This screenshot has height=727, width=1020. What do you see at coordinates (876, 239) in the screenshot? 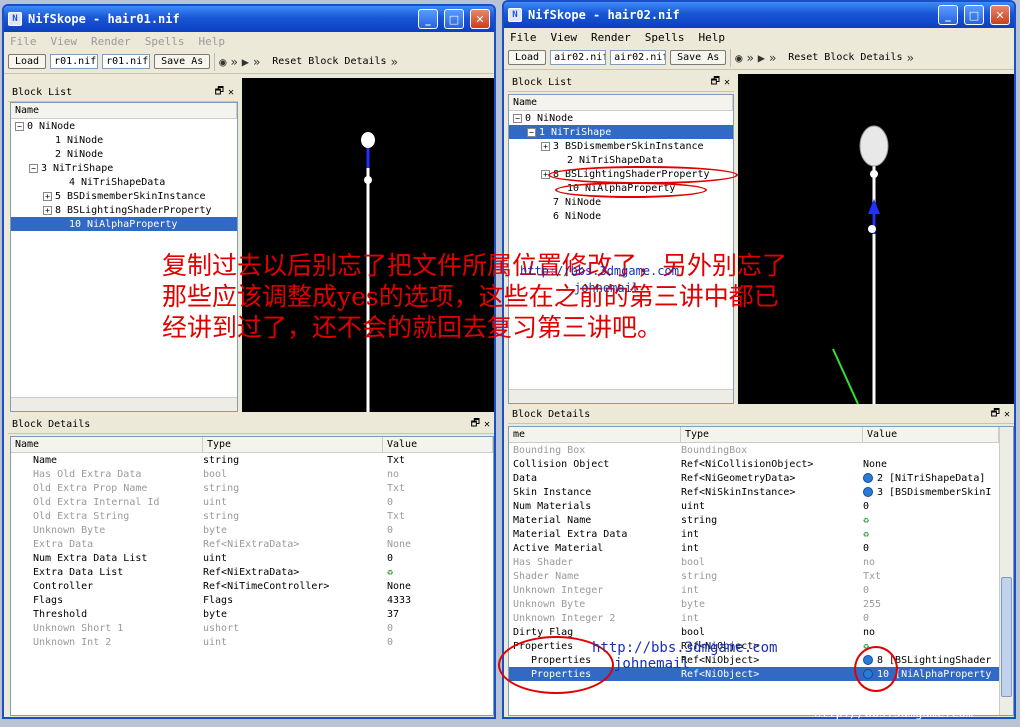
I see `render-viewport` at bounding box center [876, 239].